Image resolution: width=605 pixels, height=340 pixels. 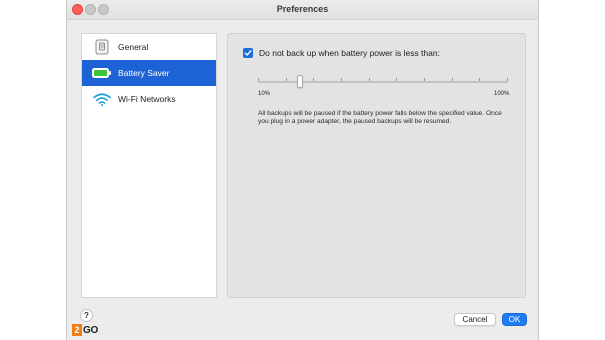 I want to click on cancel-button: Cancel, so click(x=475, y=319).